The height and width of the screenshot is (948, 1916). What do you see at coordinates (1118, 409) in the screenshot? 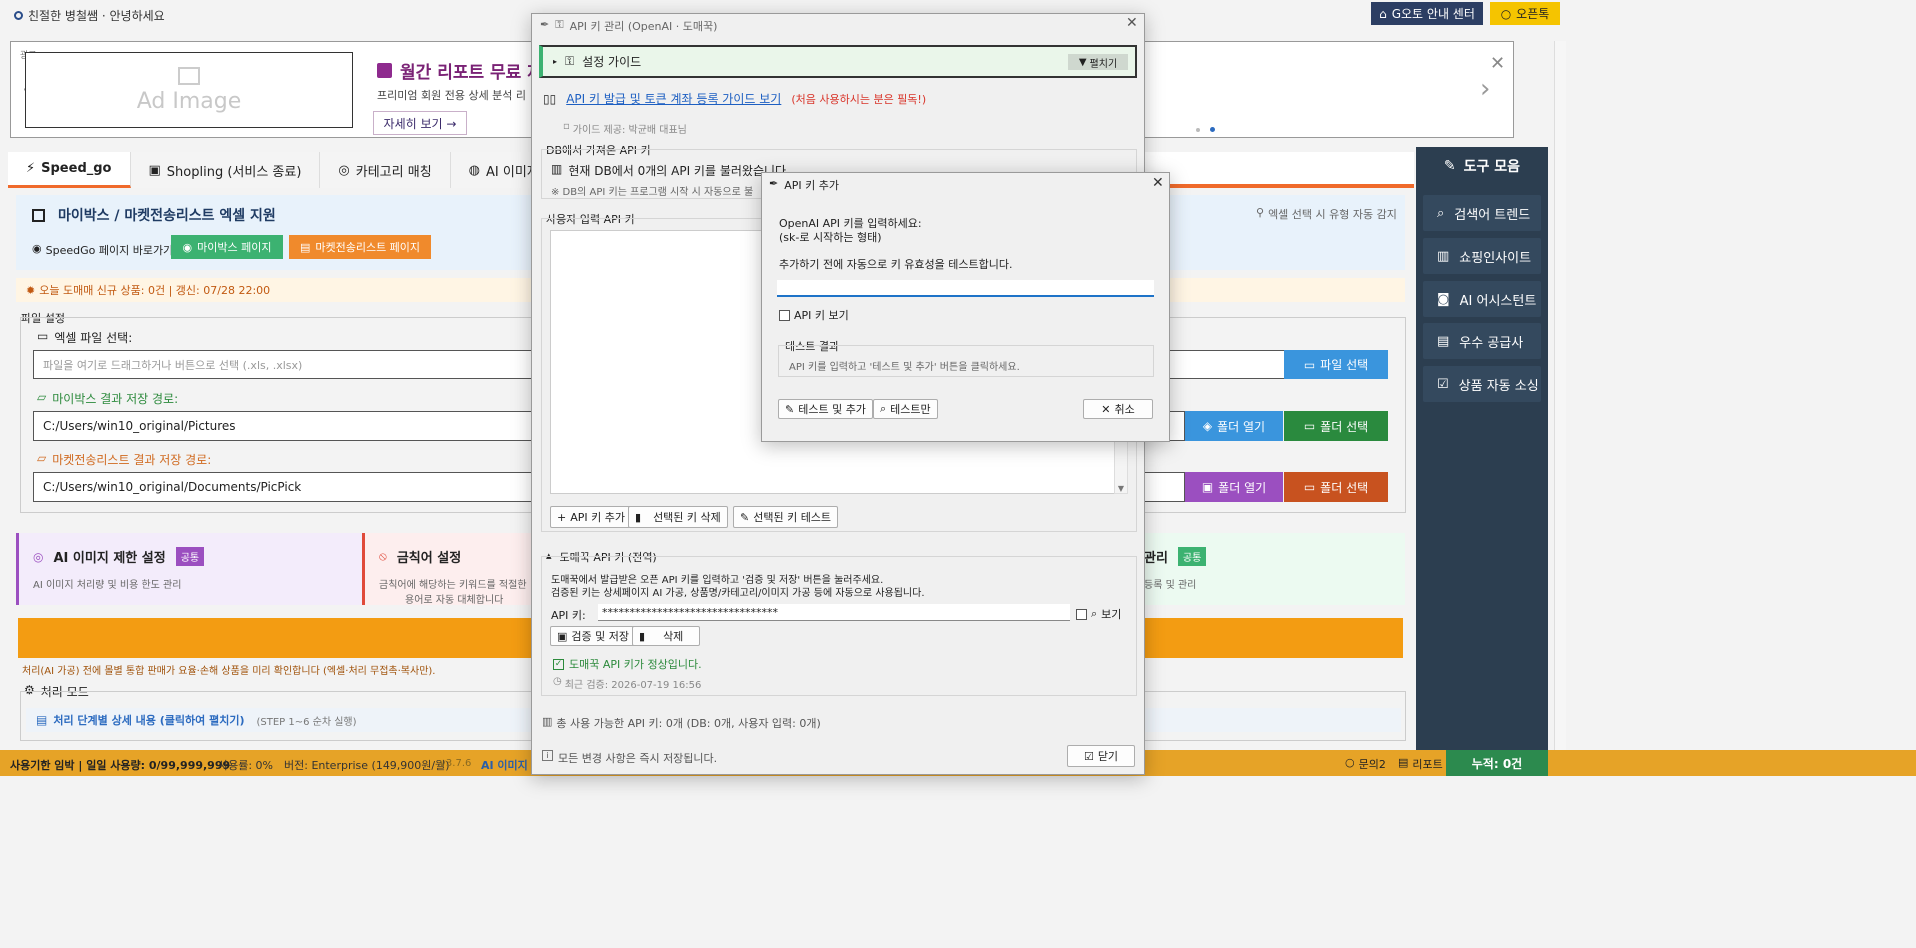
I see `cancel-button: ✕ 취소` at bounding box center [1118, 409].